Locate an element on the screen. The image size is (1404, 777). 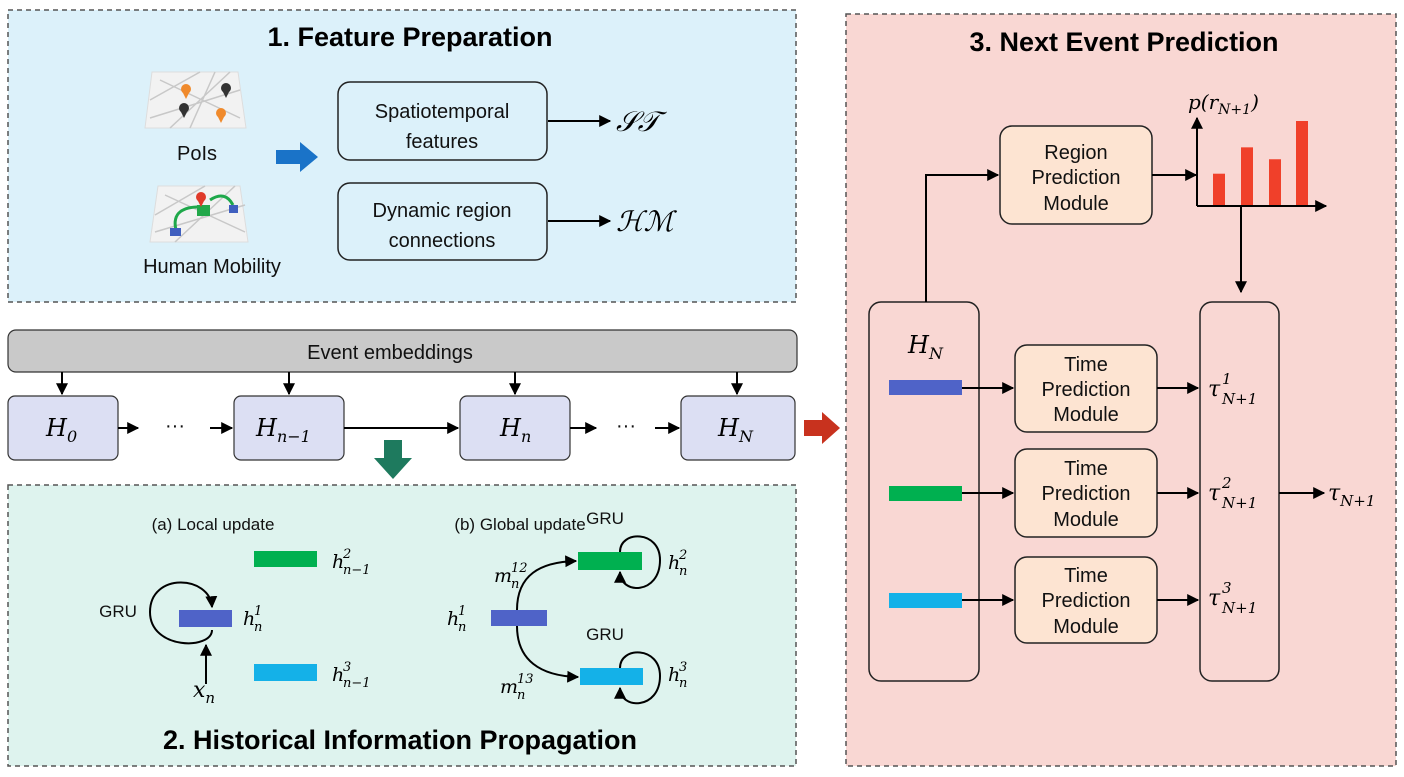
green-down-arrow-icon is located at coordinates (393, 459).